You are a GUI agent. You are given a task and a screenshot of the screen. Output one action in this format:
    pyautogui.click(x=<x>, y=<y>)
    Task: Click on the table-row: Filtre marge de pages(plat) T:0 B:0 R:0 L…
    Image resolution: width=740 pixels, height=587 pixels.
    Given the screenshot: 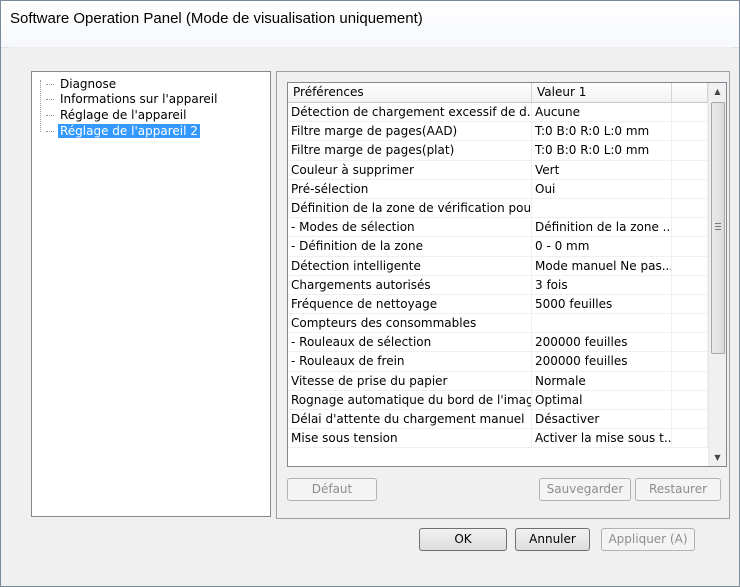 What is the action you would take?
    pyautogui.click(x=498, y=151)
    